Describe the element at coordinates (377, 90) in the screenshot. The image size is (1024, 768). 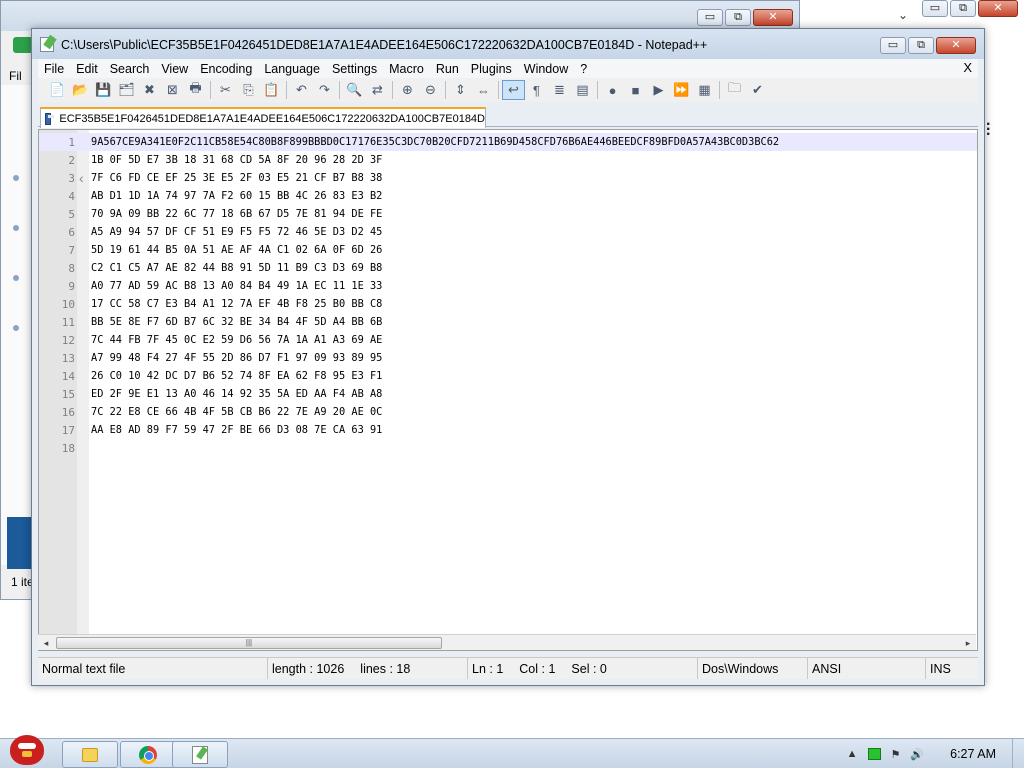
I see `replace-icon: ⇄` at that location.